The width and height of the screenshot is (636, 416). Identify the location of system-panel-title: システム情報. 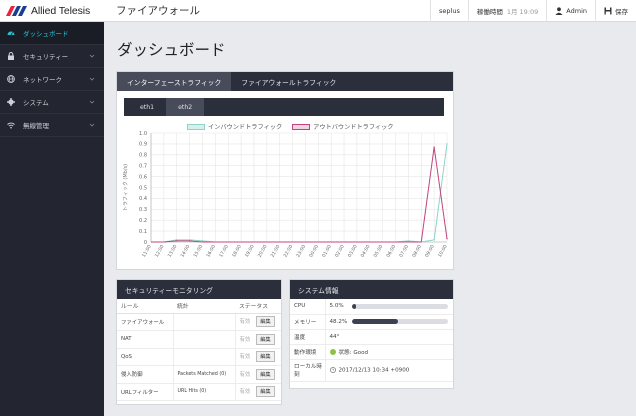
(371, 289).